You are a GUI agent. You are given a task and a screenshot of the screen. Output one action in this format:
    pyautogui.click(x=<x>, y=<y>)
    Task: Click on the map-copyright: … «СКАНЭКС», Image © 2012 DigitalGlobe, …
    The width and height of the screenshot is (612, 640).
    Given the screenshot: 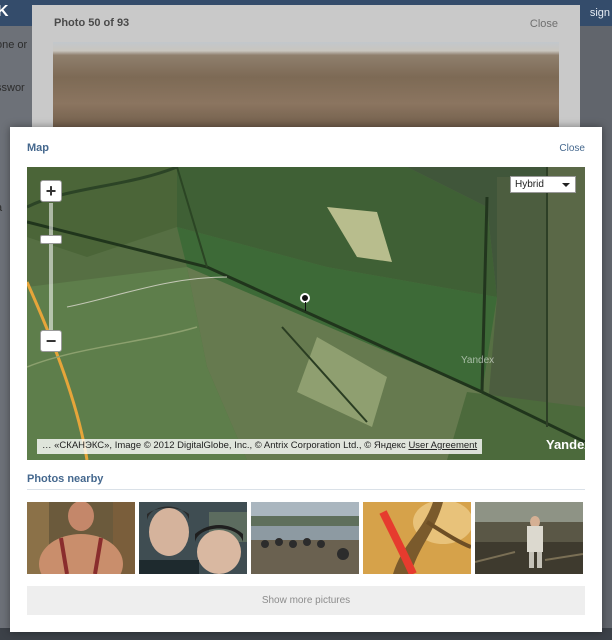 What is the action you would take?
    pyautogui.click(x=260, y=446)
    